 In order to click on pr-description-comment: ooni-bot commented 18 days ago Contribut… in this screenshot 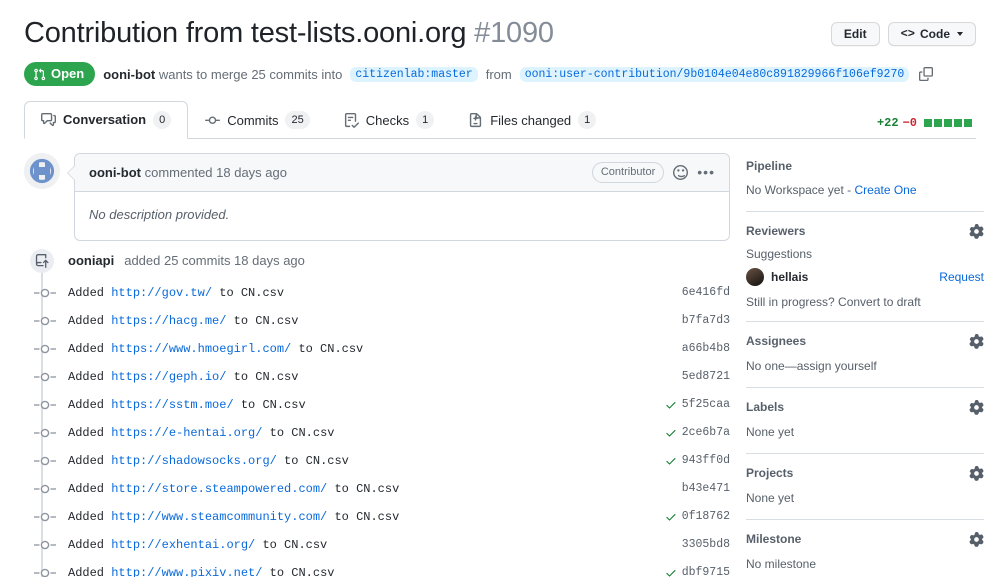, I will do `click(377, 196)`.